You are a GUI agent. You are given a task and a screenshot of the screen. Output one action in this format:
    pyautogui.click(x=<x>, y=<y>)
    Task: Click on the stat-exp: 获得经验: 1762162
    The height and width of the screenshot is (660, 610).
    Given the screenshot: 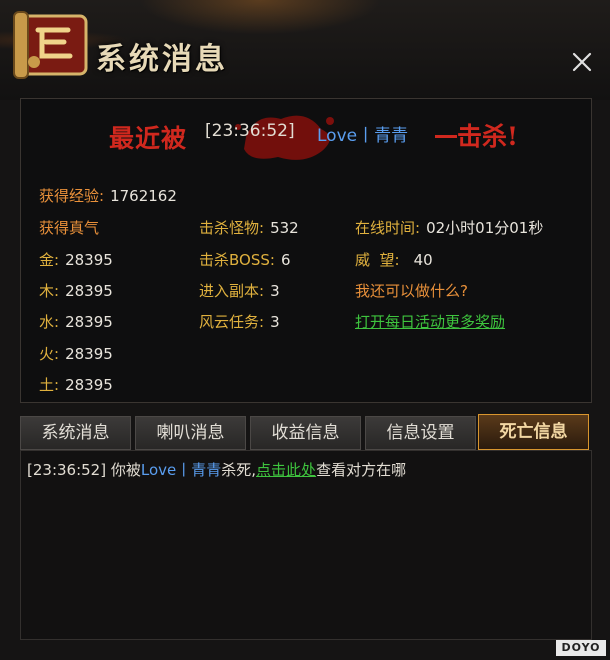 What is the action you would take?
    pyautogui.click(x=108, y=195)
    